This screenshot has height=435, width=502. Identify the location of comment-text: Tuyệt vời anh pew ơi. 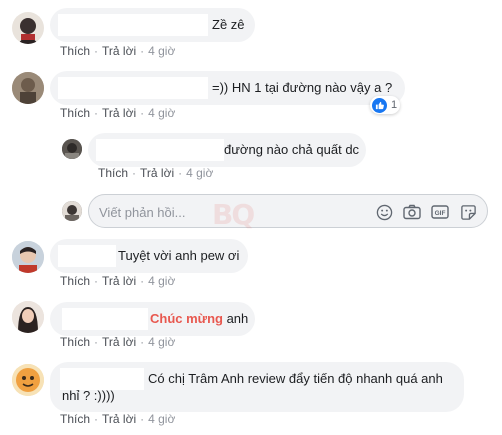
(179, 255).